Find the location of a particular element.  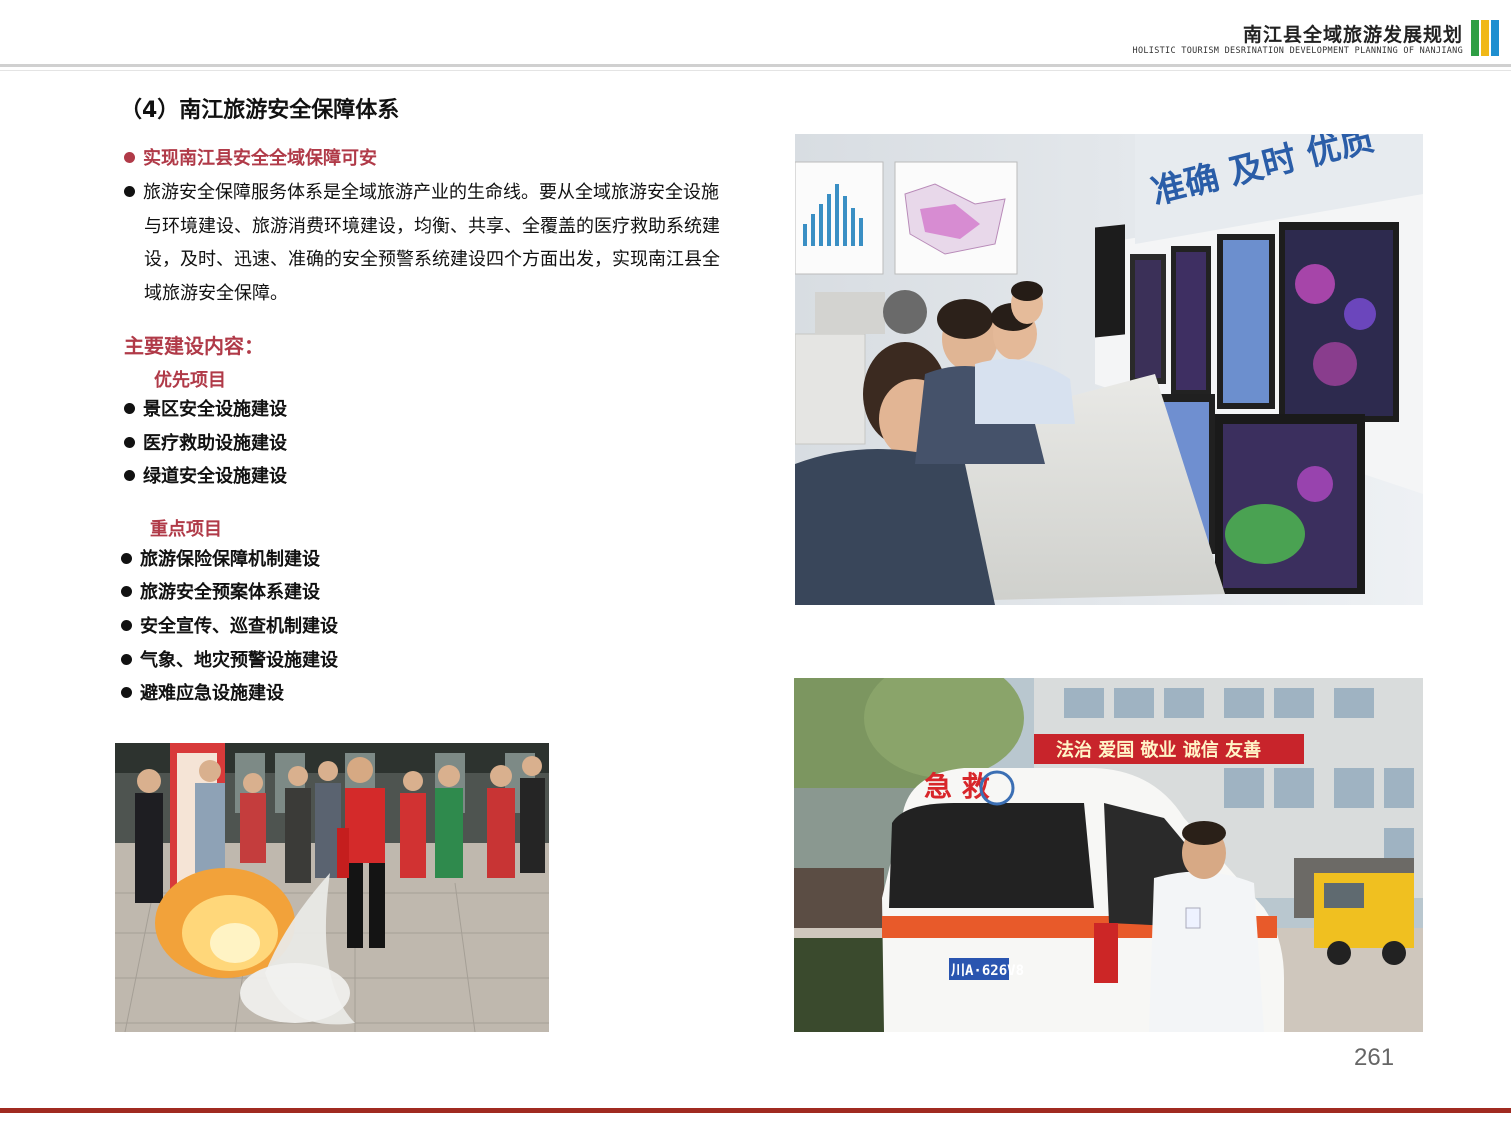

list-item: 医疗救助设施建设 is located at coordinates (205, 444).